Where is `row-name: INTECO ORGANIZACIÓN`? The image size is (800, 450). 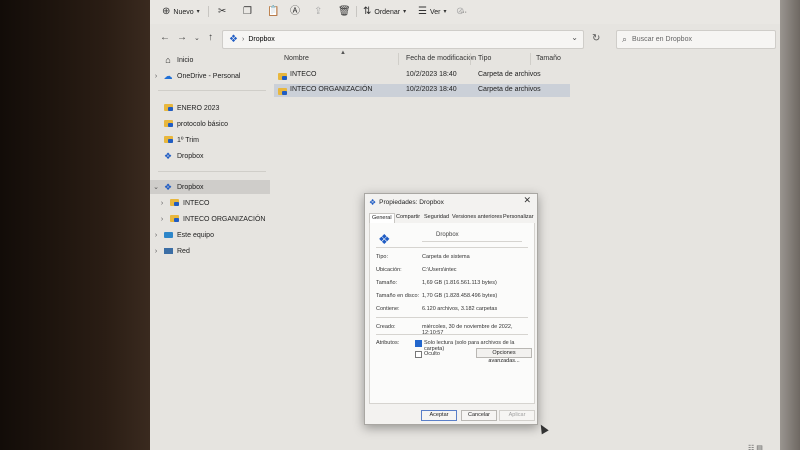
row-name: INTECO ORGANIZACIÓN is located at coordinates (331, 89).